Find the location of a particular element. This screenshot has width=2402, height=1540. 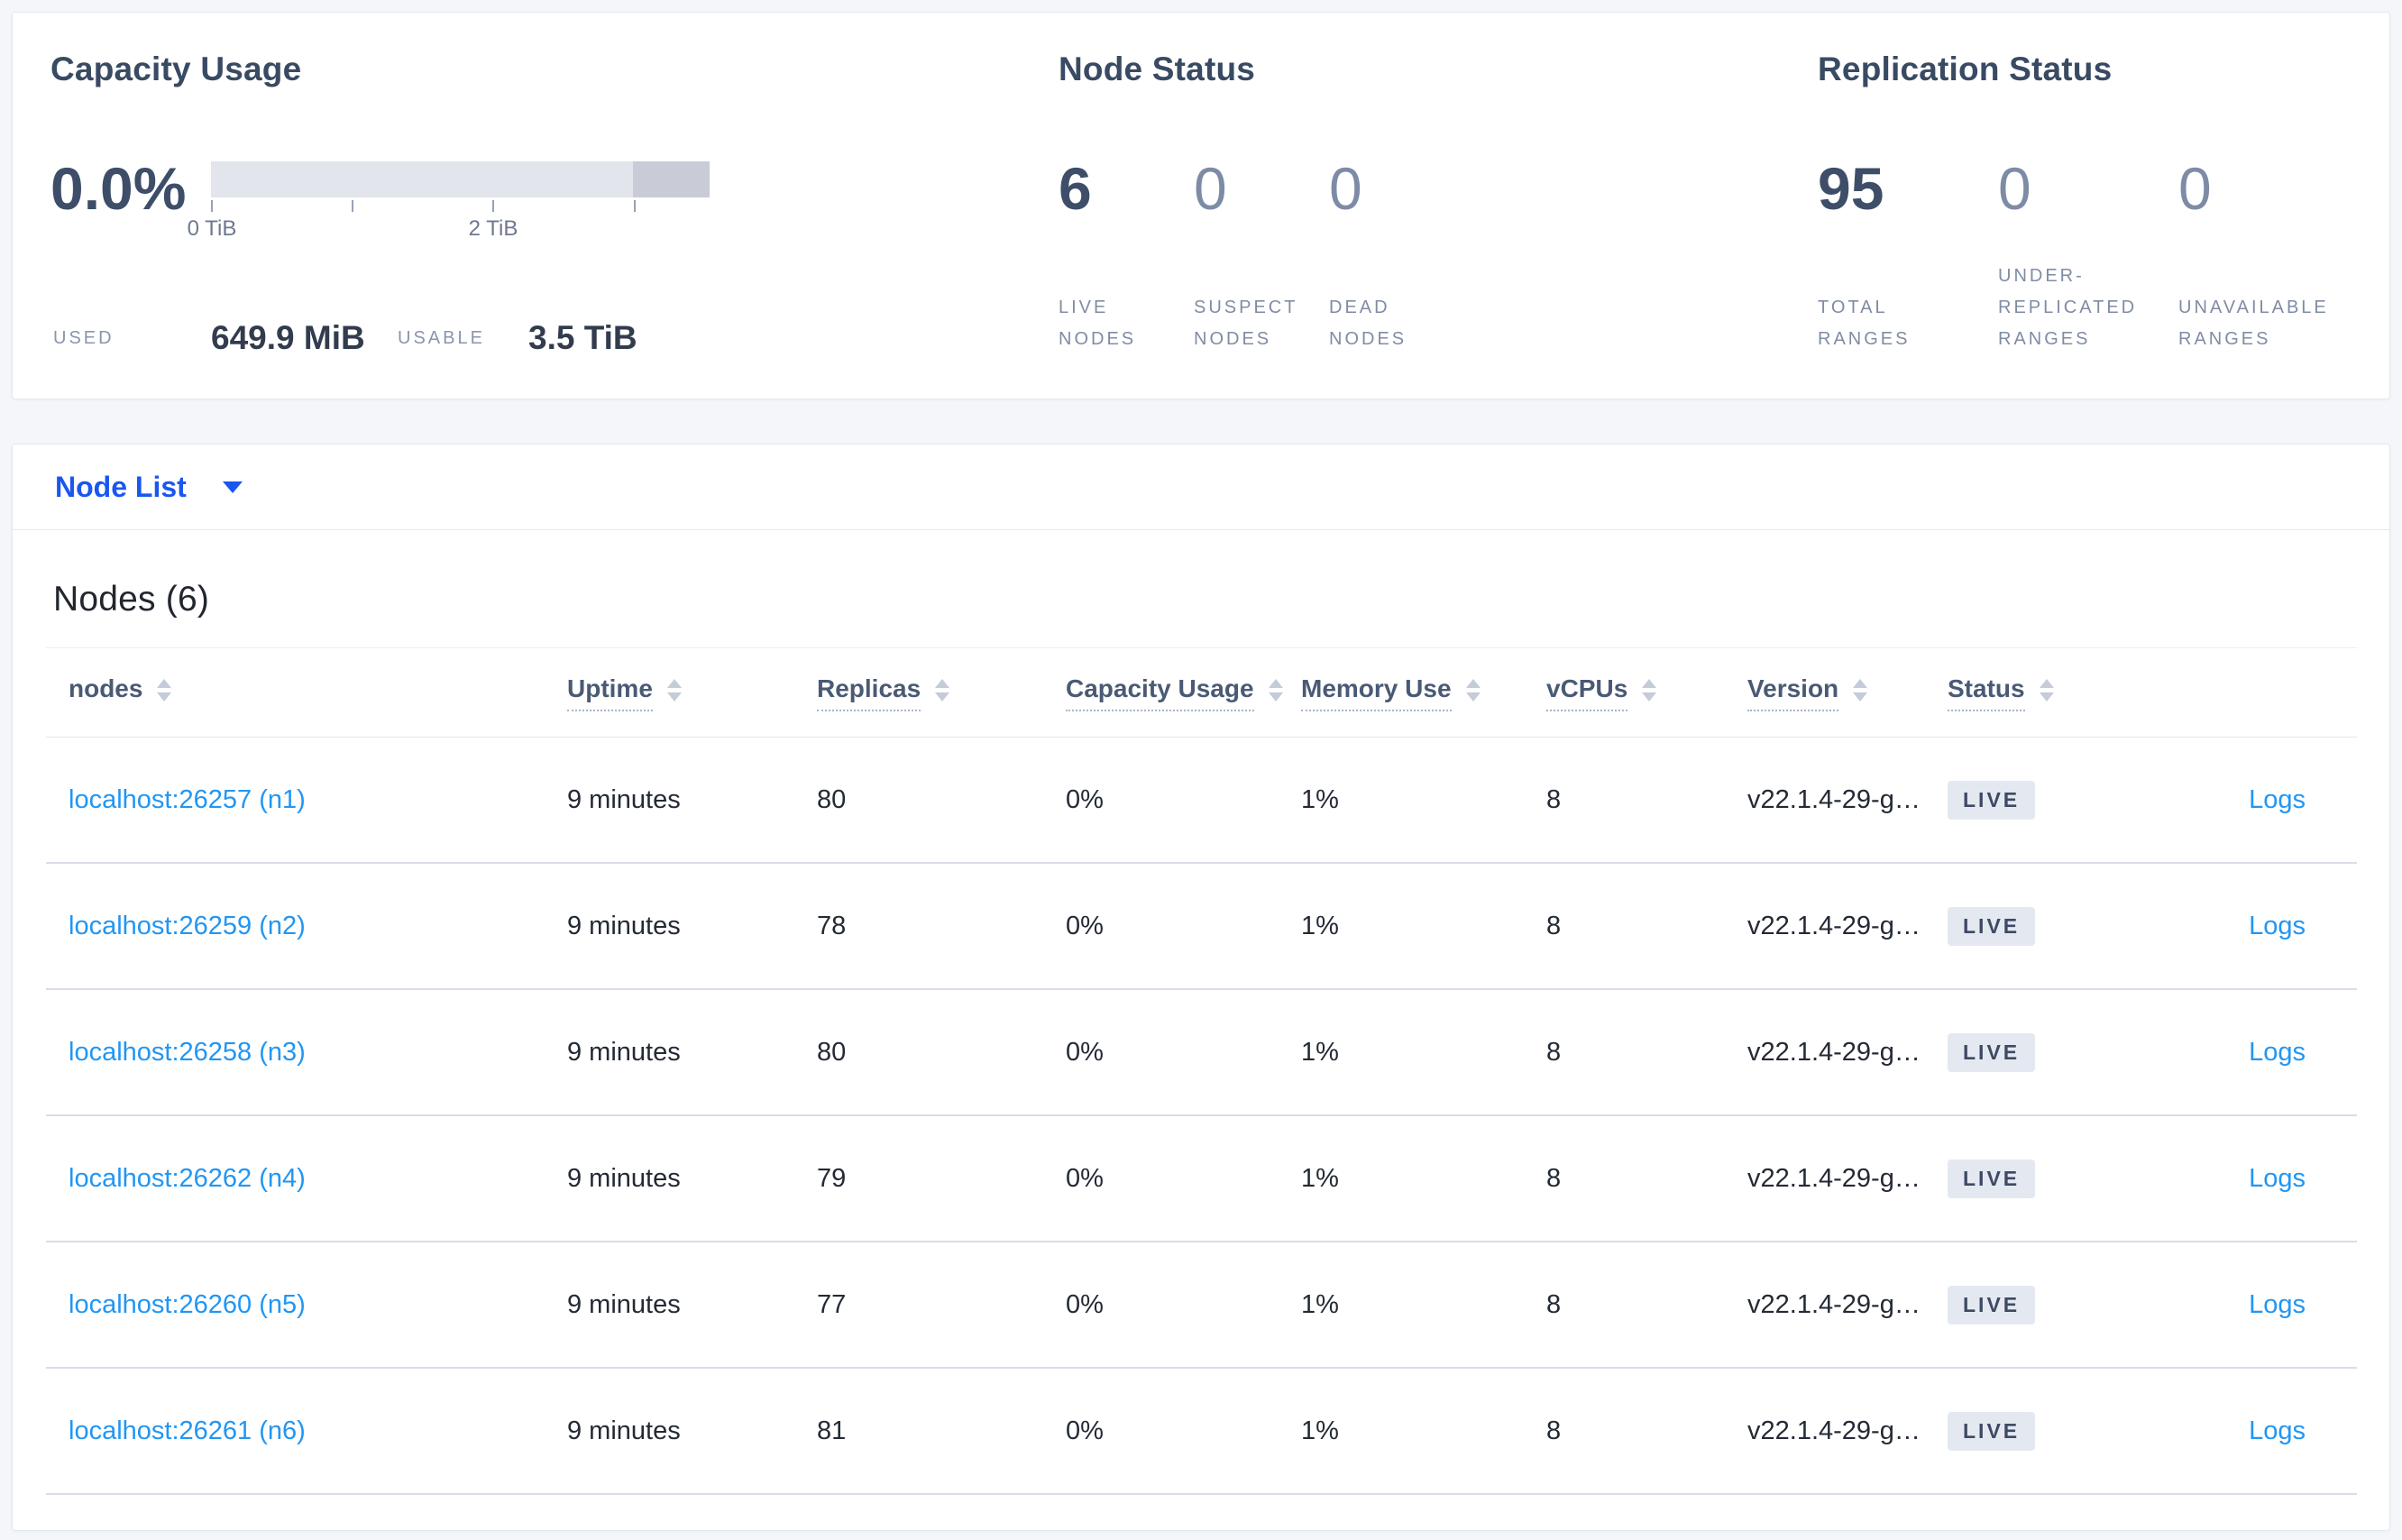

replicas-cell: 80 is located at coordinates (832, 799).